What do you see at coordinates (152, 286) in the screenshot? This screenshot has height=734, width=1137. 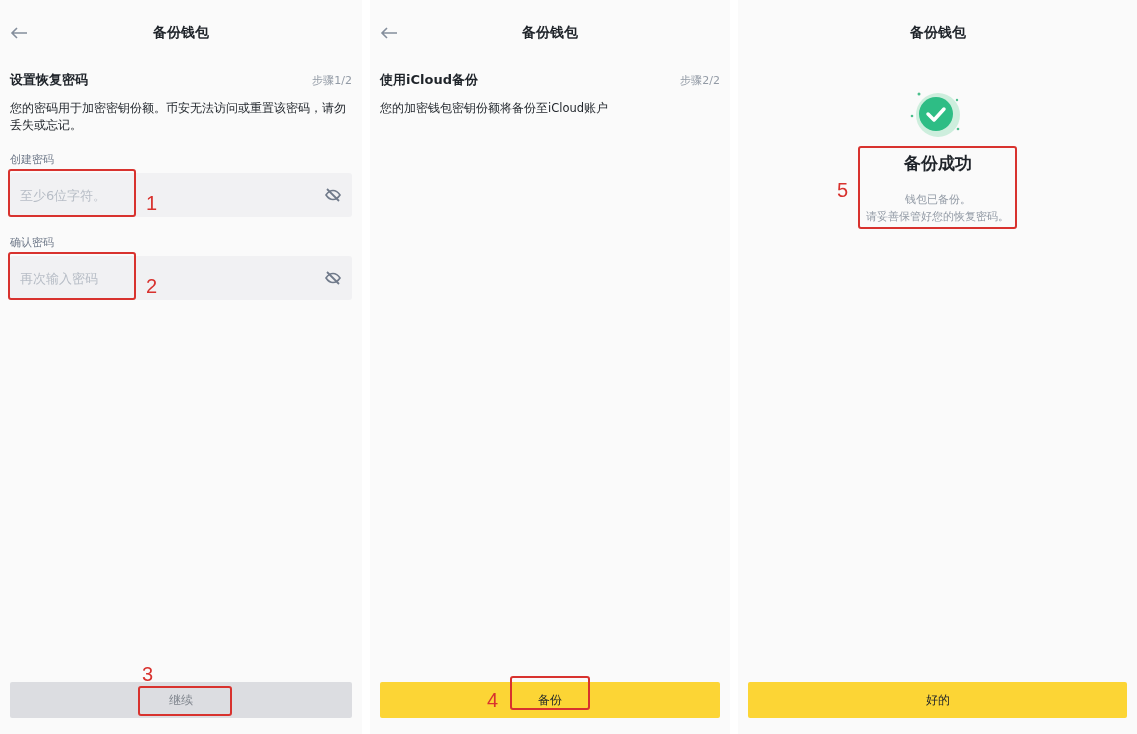 I see `annotation-number: 2` at bounding box center [152, 286].